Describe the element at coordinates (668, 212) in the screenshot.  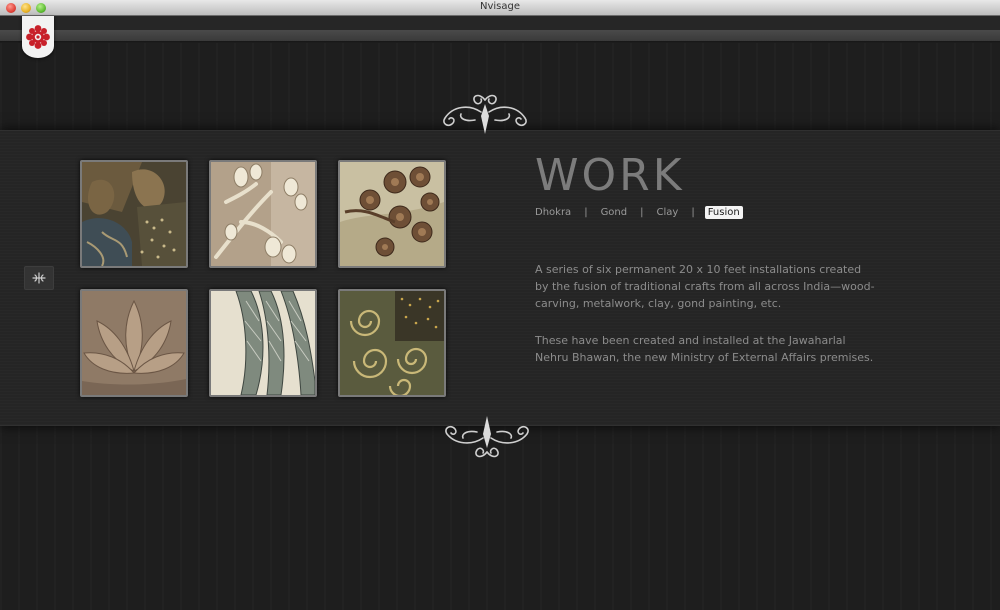
I see `tab-clay: Clay` at that location.